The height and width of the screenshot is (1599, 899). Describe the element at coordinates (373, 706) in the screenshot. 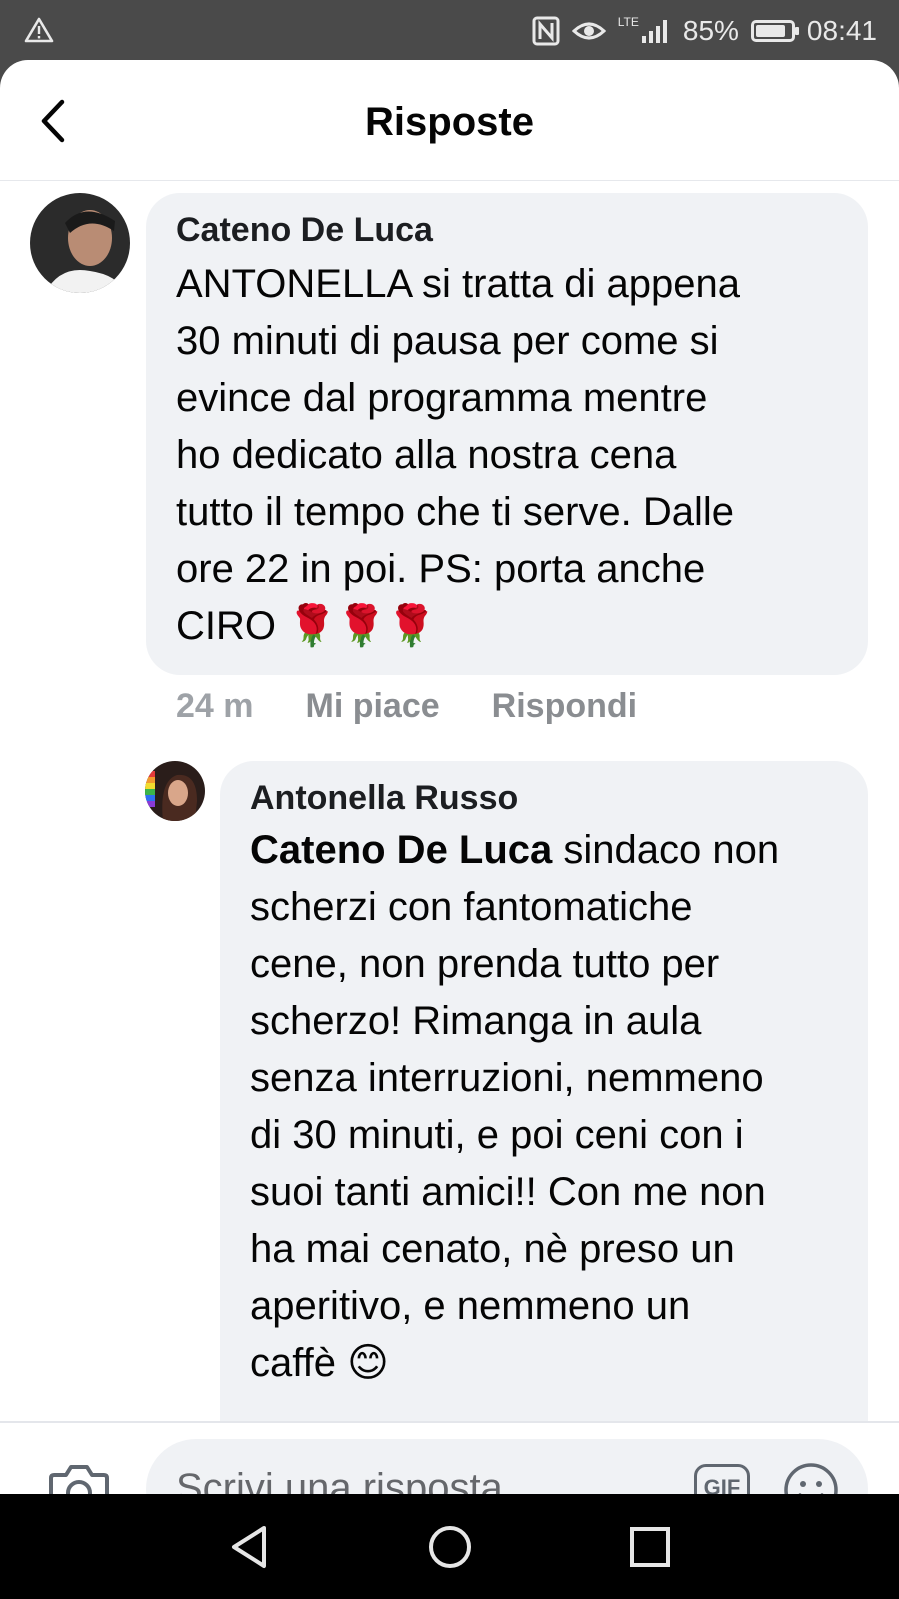

I see `like-button: Mi piace` at that location.